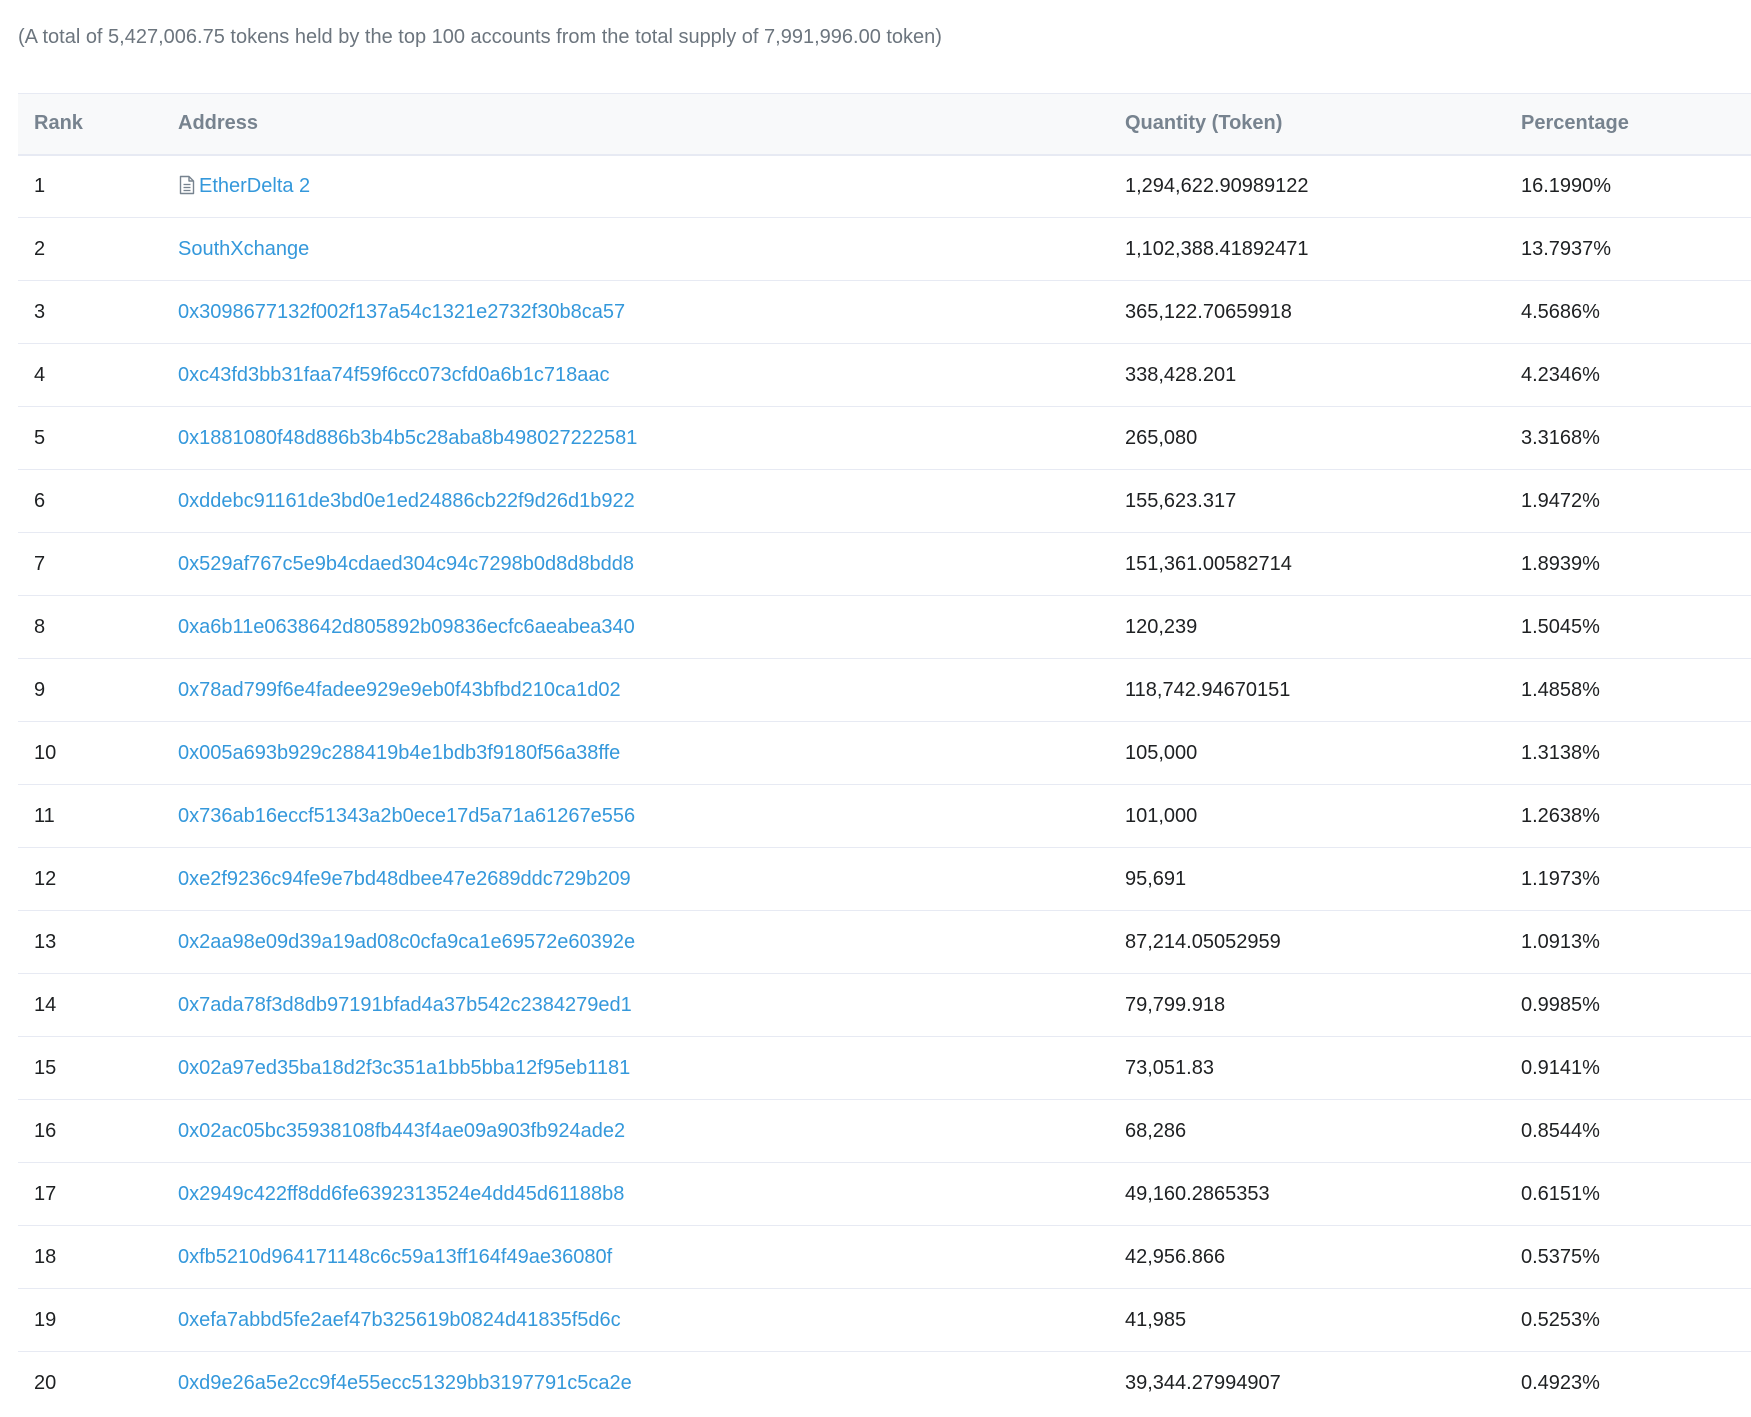  What do you see at coordinates (1203, 1382) in the screenshot?
I see `quantity-cell: 39,344.27994907` at bounding box center [1203, 1382].